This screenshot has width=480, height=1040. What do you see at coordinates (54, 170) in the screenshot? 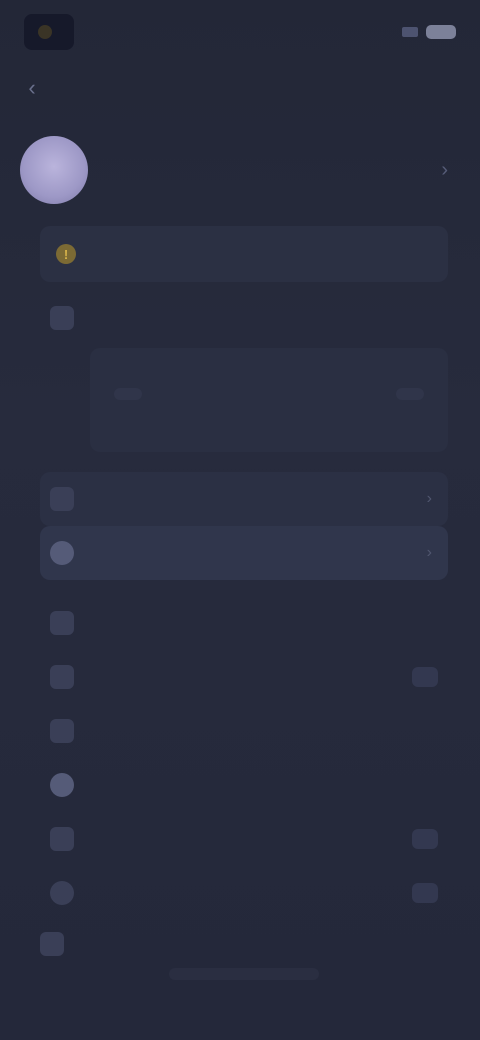
I see `avatar` at bounding box center [54, 170].